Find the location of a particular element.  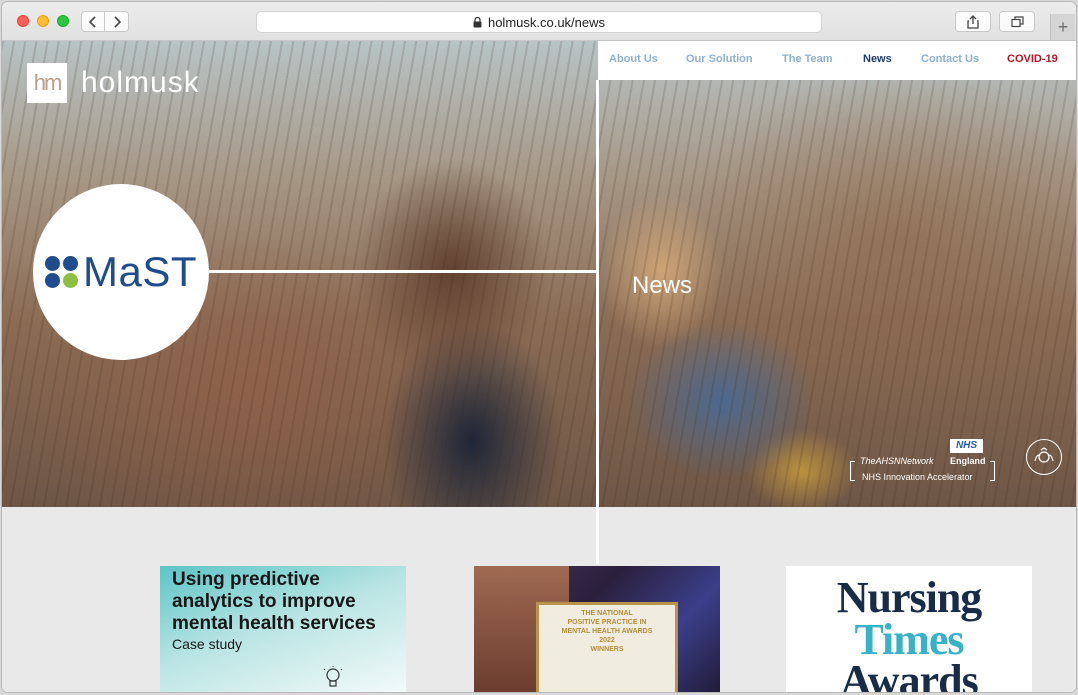

logo-wordmark: holmusk is located at coordinates (140, 82).